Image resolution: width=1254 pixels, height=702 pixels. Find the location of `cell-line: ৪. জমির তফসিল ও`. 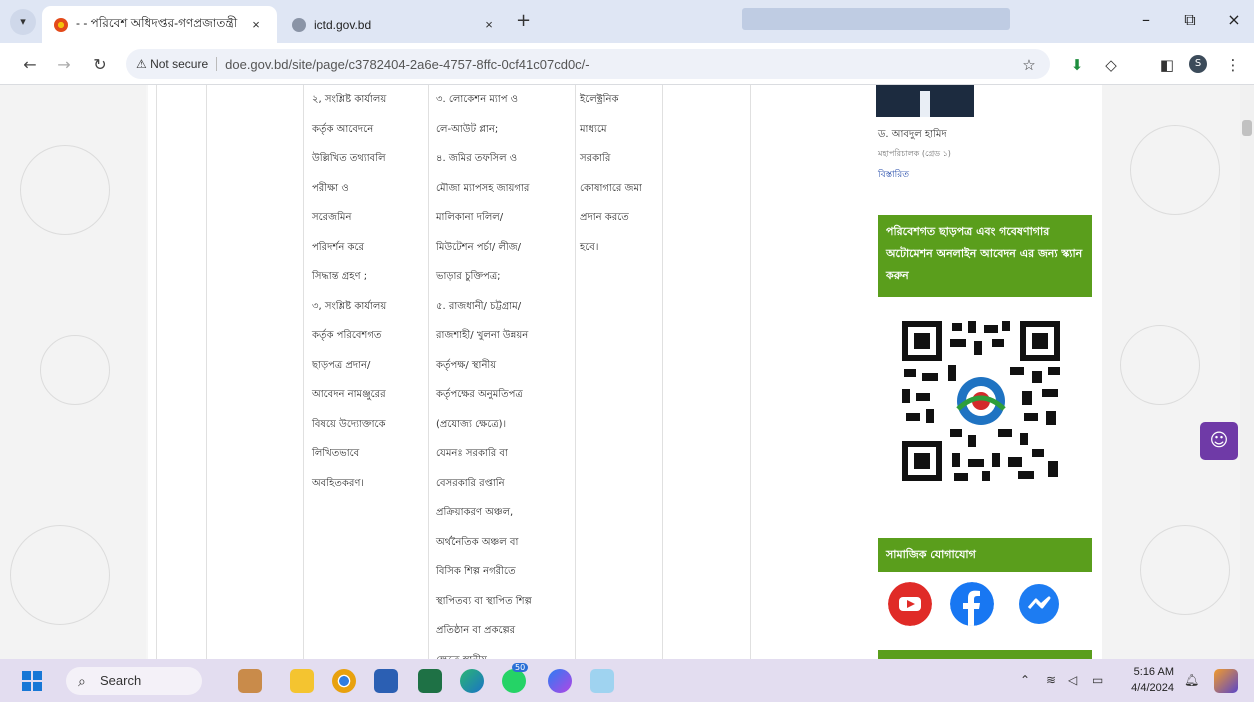

cell-line: ৪. জমির তফসিল ও is located at coordinates (477, 158).